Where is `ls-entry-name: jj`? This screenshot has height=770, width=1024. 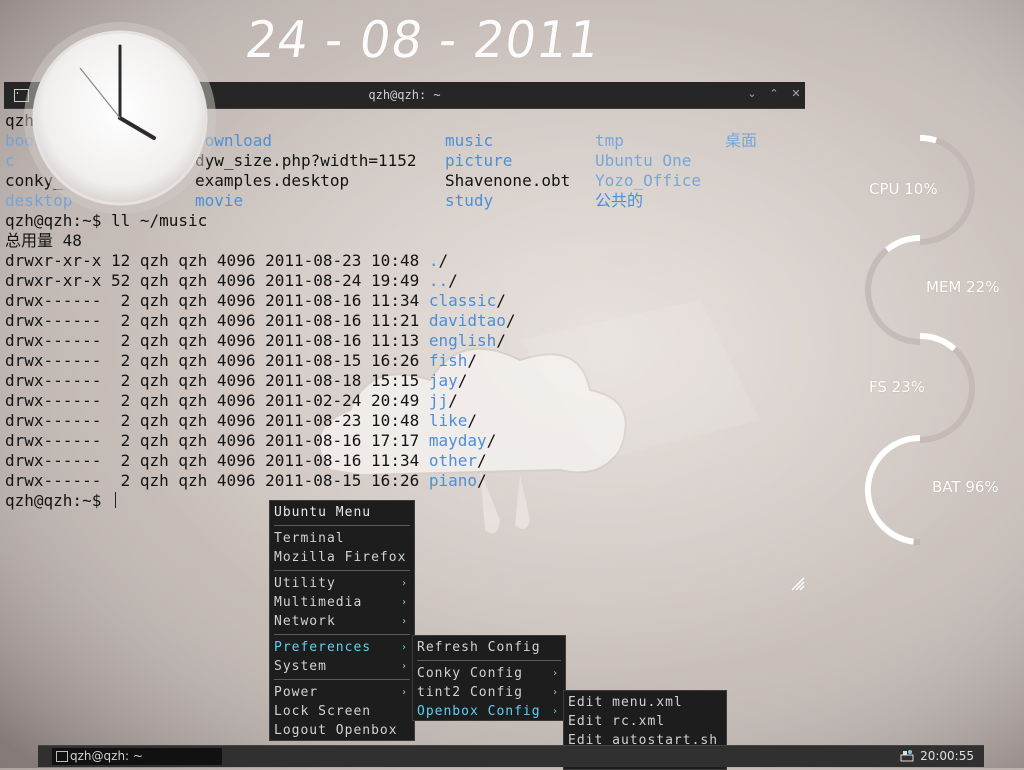 ls-entry-name: jj is located at coordinates (438, 400).